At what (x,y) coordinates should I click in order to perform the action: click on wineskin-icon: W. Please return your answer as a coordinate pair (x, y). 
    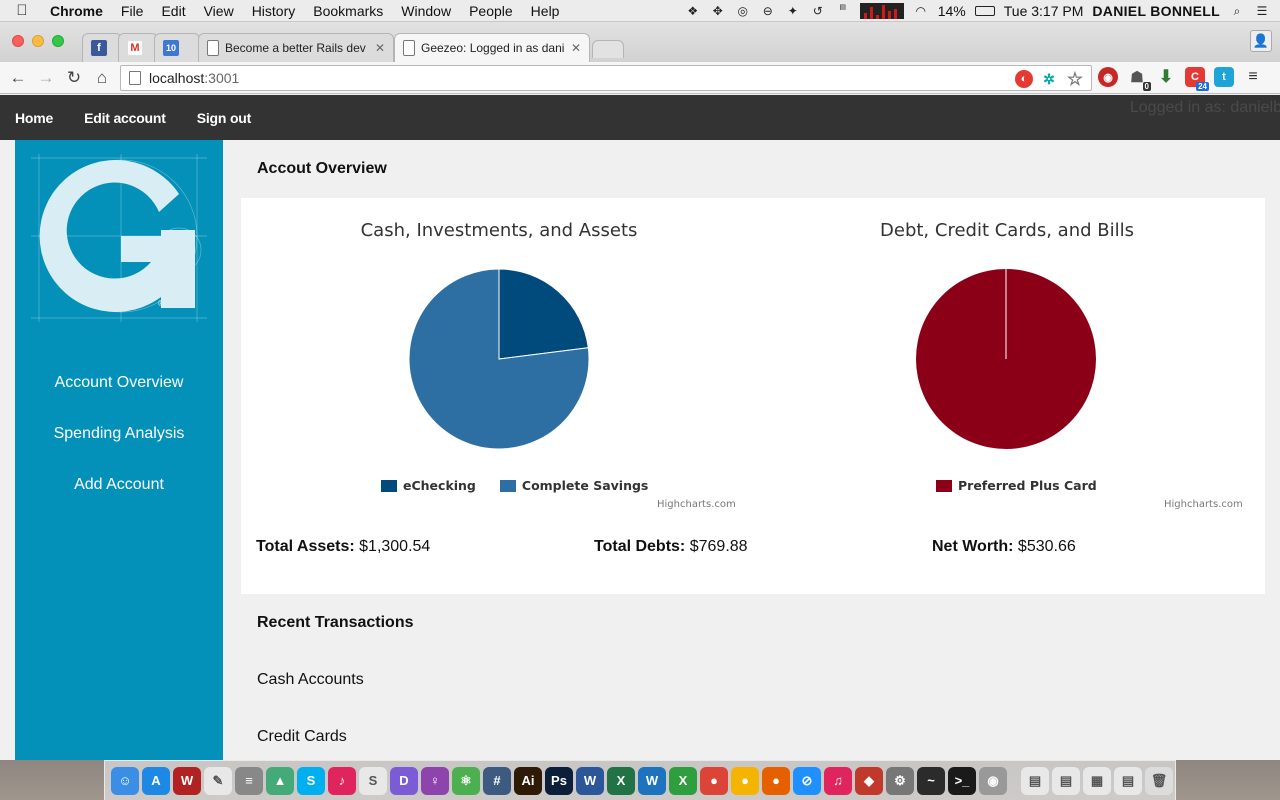
    Looking at the image, I should click on (187, 780).